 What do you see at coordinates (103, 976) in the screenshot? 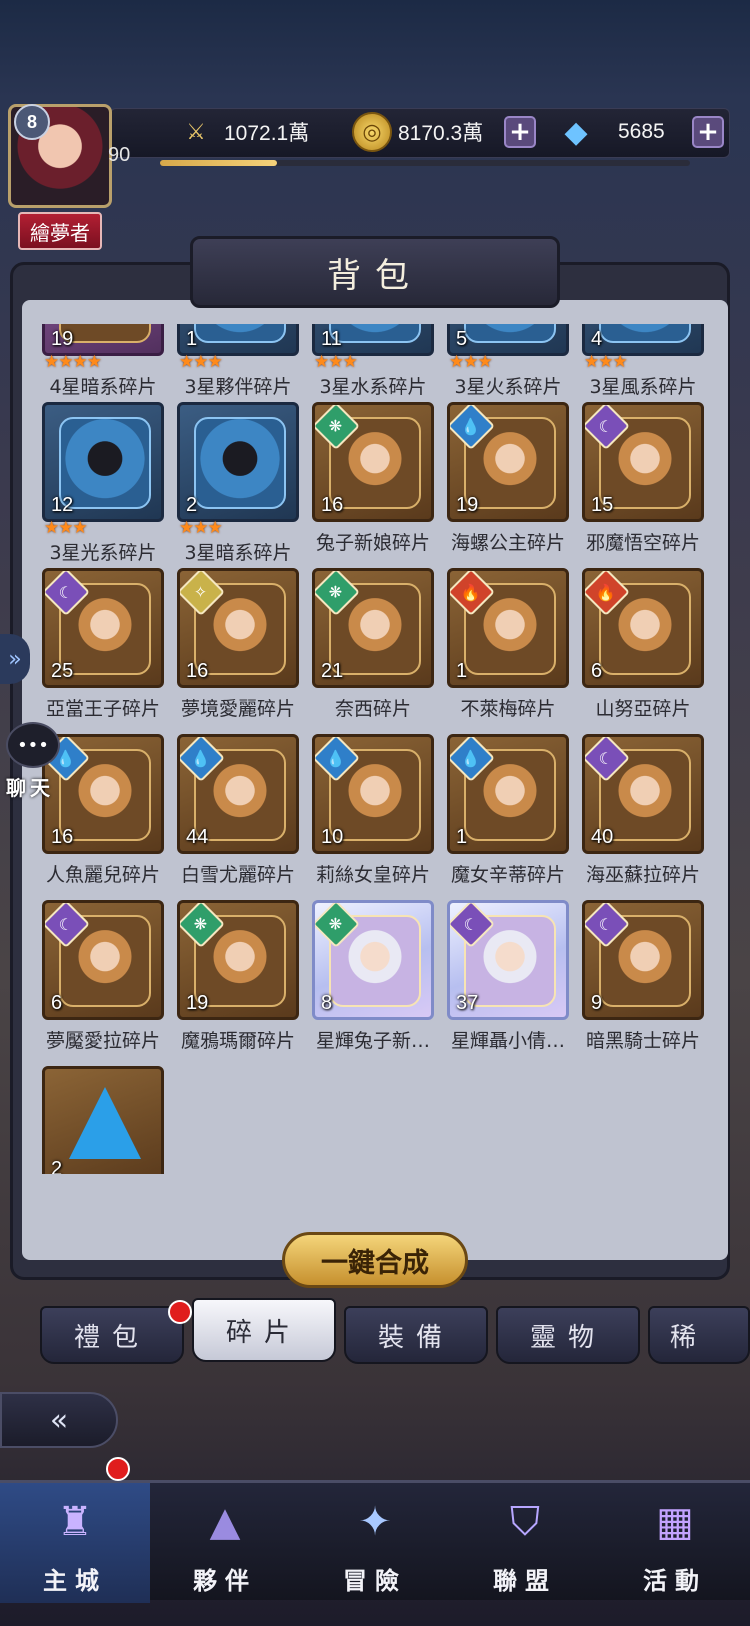
I see `fragment-item: ☾ 6 夢魘愛拉碎片` at bounding box center [103, 976].